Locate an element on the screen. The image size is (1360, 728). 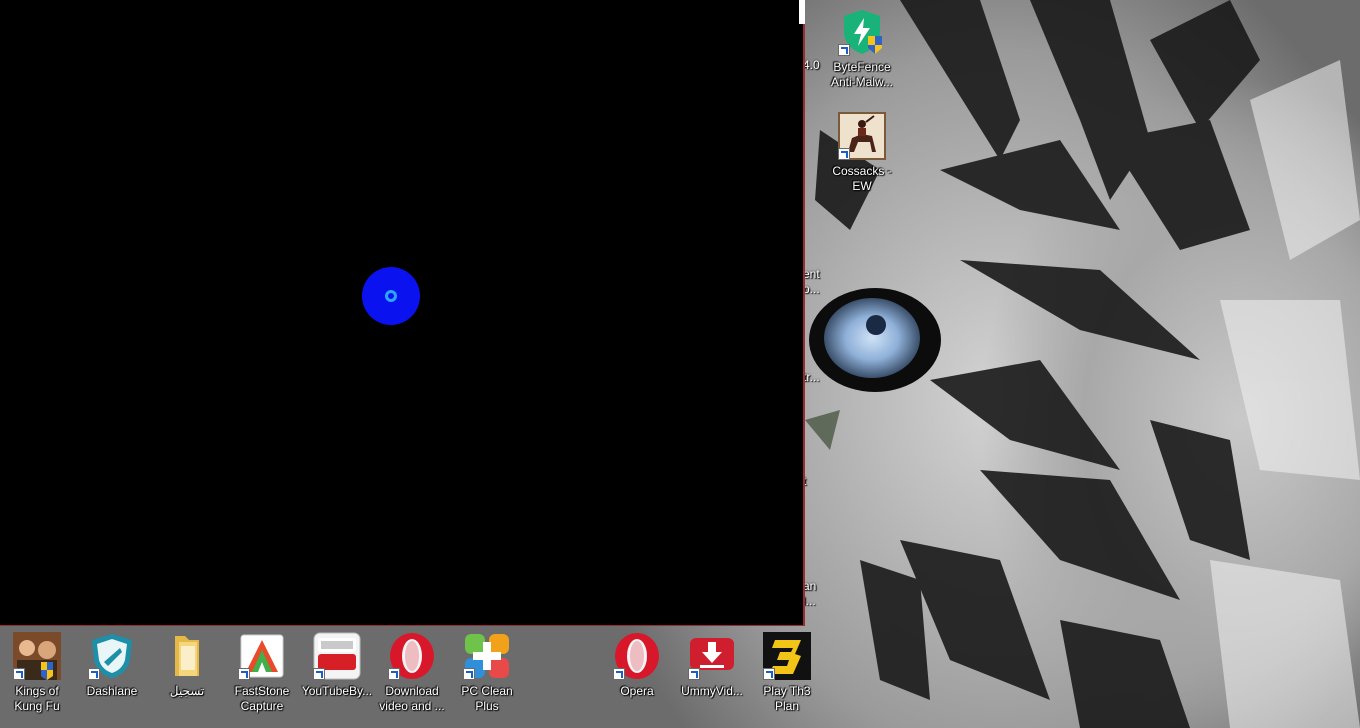
desktop-icon-label: Cossacks - EW is located at coordinates (862, 178).